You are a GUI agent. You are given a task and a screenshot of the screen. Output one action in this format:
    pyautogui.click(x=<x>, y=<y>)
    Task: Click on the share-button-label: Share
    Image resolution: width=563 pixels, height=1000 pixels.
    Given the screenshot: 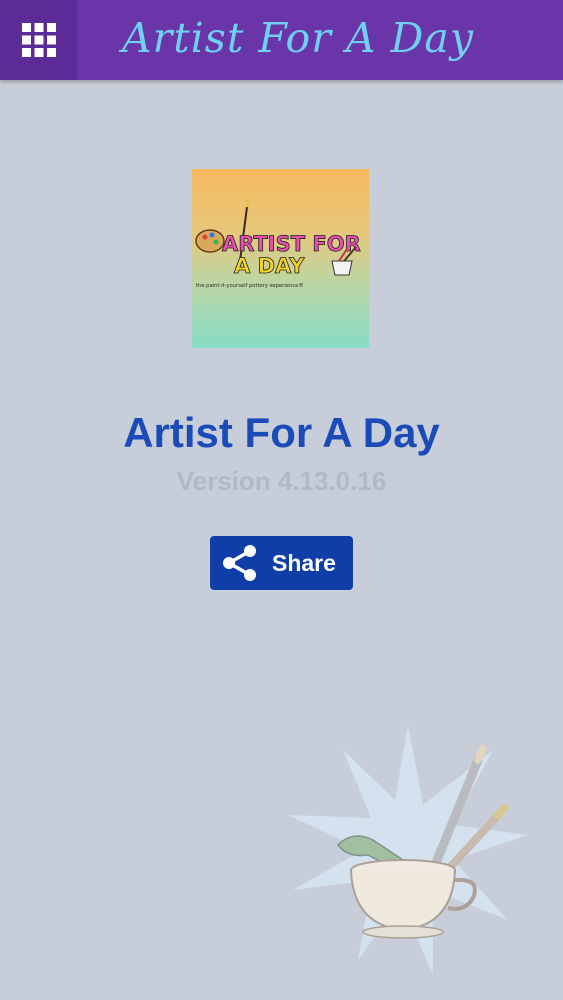 What is the action you would take?
    pyautogui.click(x=304, y=562)
    